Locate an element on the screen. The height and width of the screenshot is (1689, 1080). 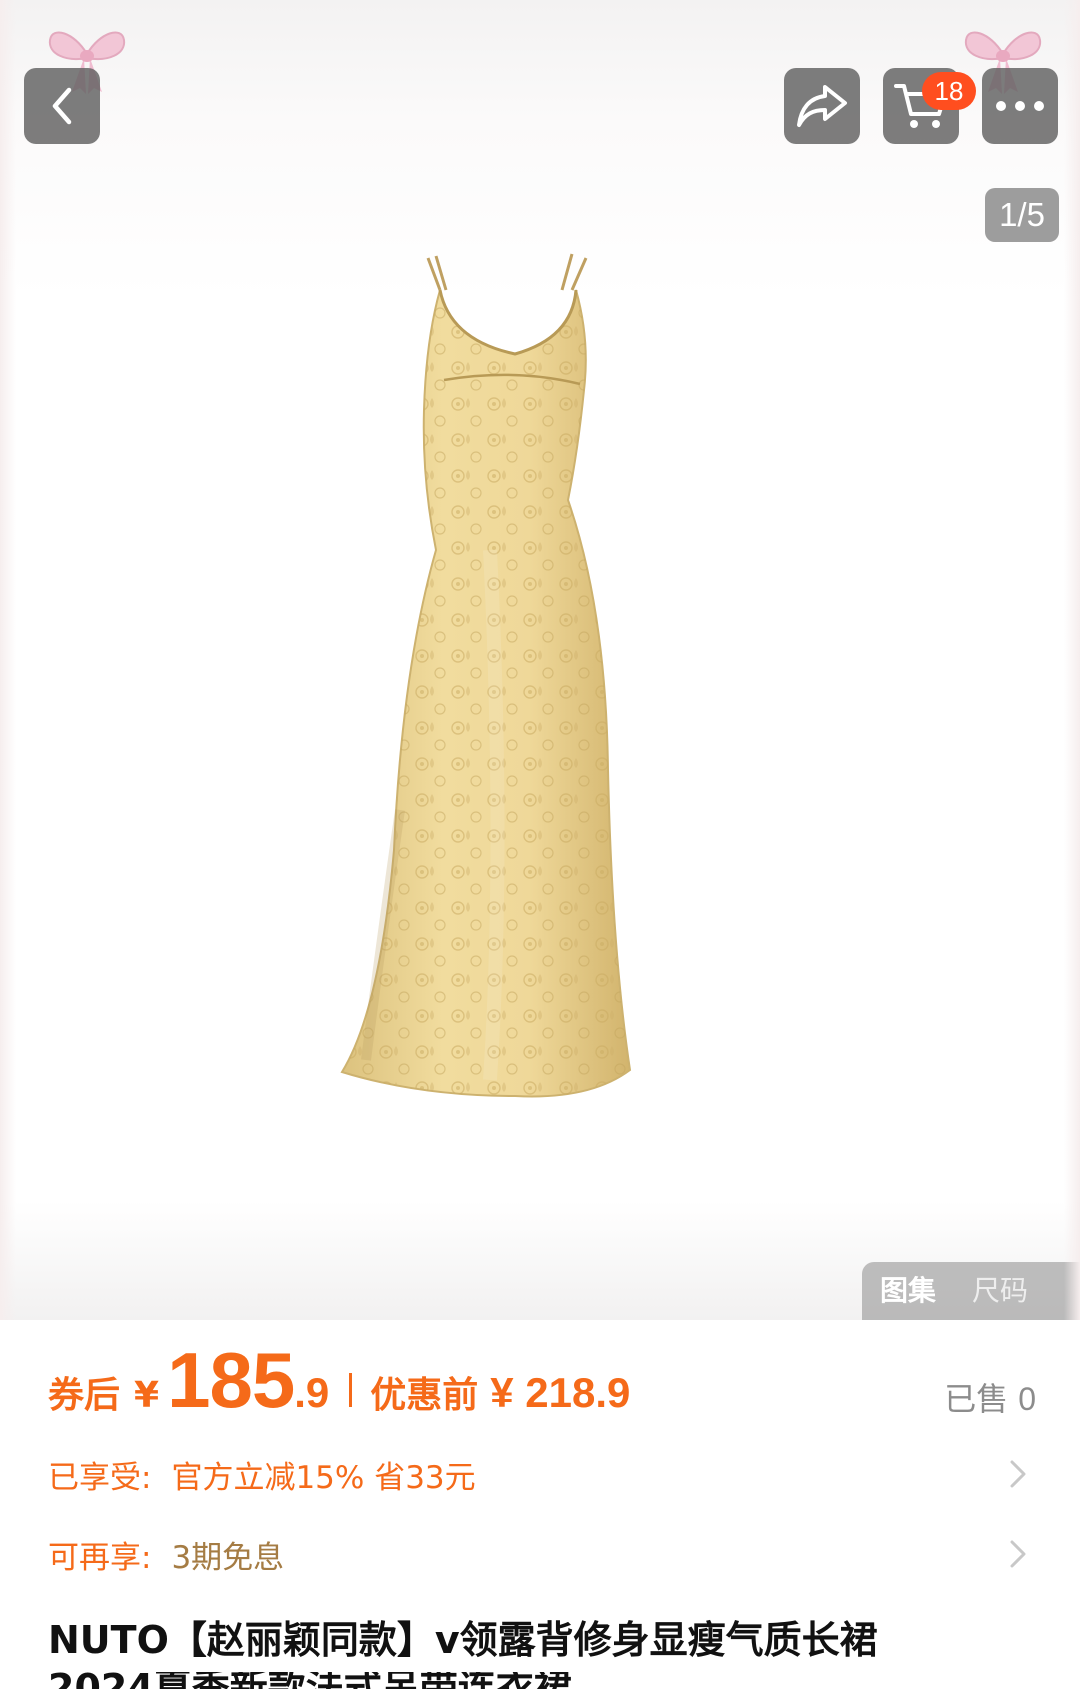
promo-text: 官方立减15% 省33元 is located at coordinates (323, 1477).